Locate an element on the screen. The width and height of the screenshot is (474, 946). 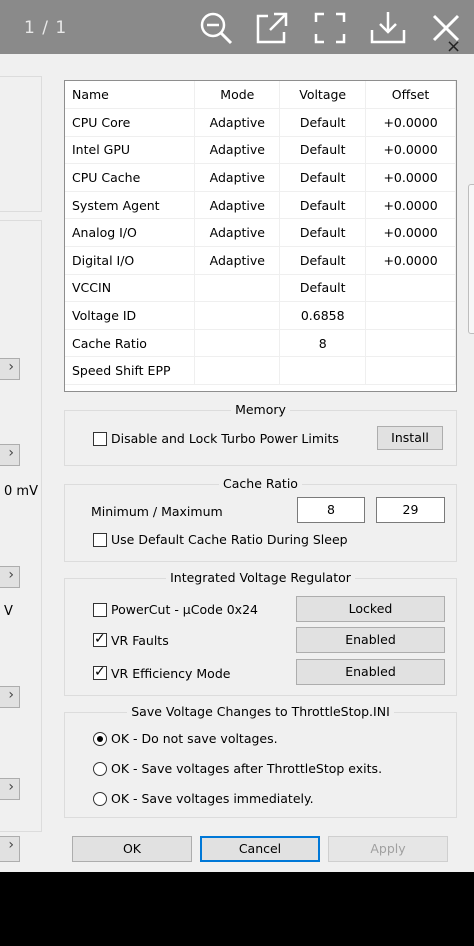
apply-button: Apply is located at coordinates (388, 849).